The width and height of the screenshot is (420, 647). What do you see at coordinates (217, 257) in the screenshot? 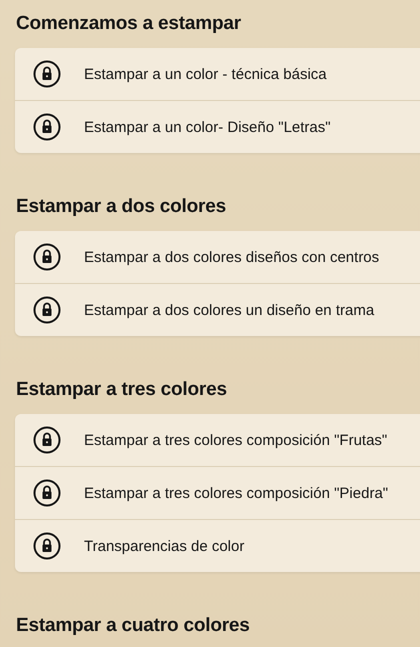
I see `lesson-item: Estampar a dos colores diseños con centros` at bounding box center [217, 257].